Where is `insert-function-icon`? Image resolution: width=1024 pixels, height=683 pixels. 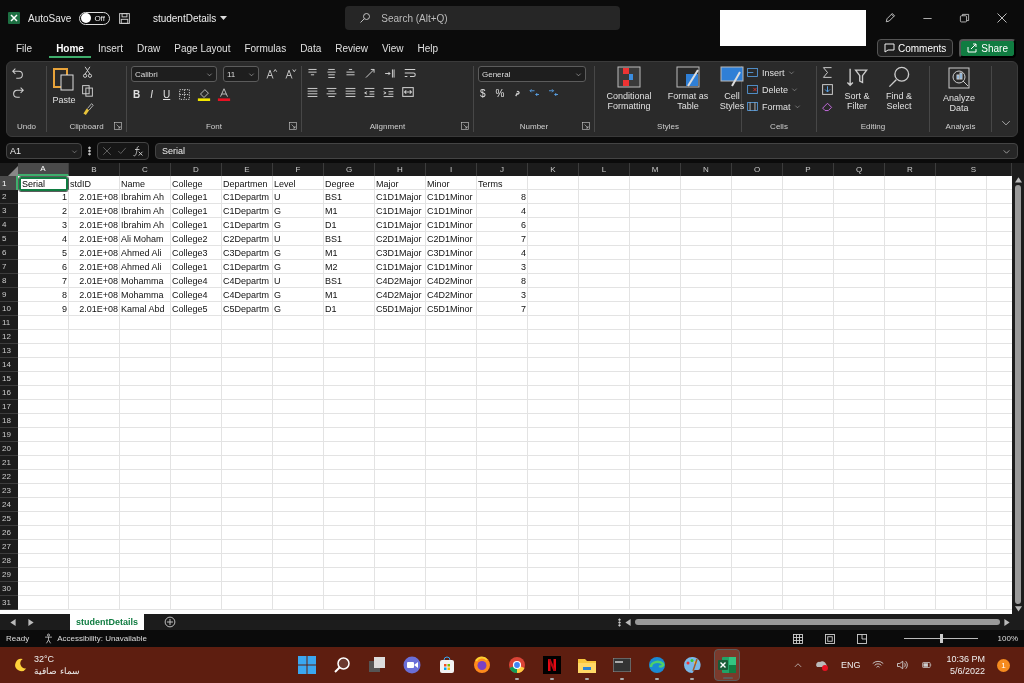
insert-function-icon is located at coordinates (138, 151).